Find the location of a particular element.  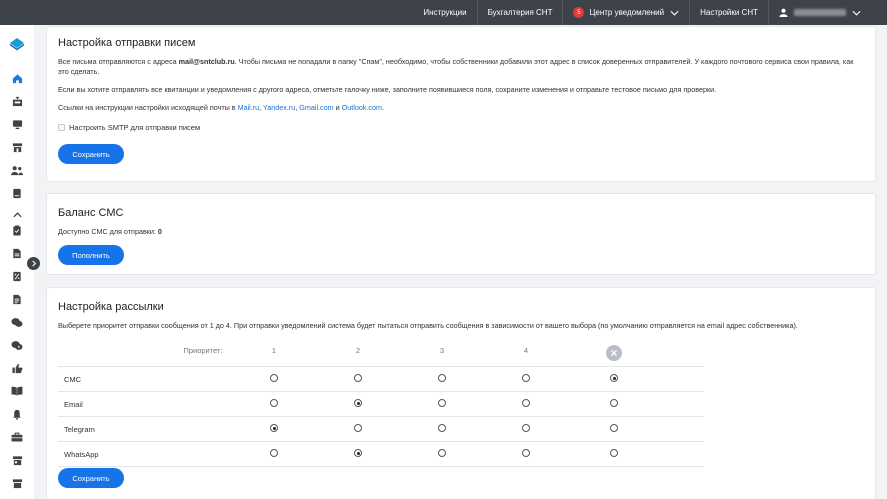

sms-balance-title: Баланс СМС is located at coordinates (91, 213).